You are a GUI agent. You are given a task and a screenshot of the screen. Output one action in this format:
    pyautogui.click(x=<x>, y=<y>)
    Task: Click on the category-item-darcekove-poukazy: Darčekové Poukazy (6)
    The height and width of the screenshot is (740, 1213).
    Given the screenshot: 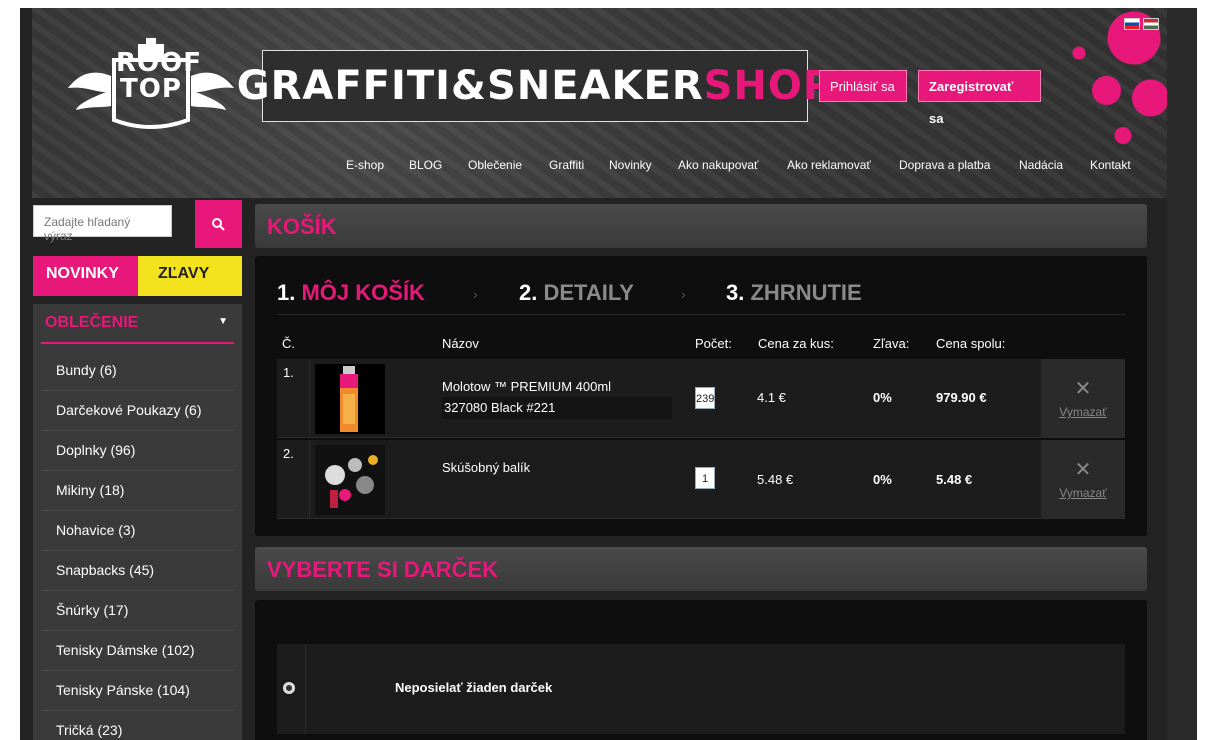 What is the action you would take?
    pyautogui.click(x=137, y=410)
    